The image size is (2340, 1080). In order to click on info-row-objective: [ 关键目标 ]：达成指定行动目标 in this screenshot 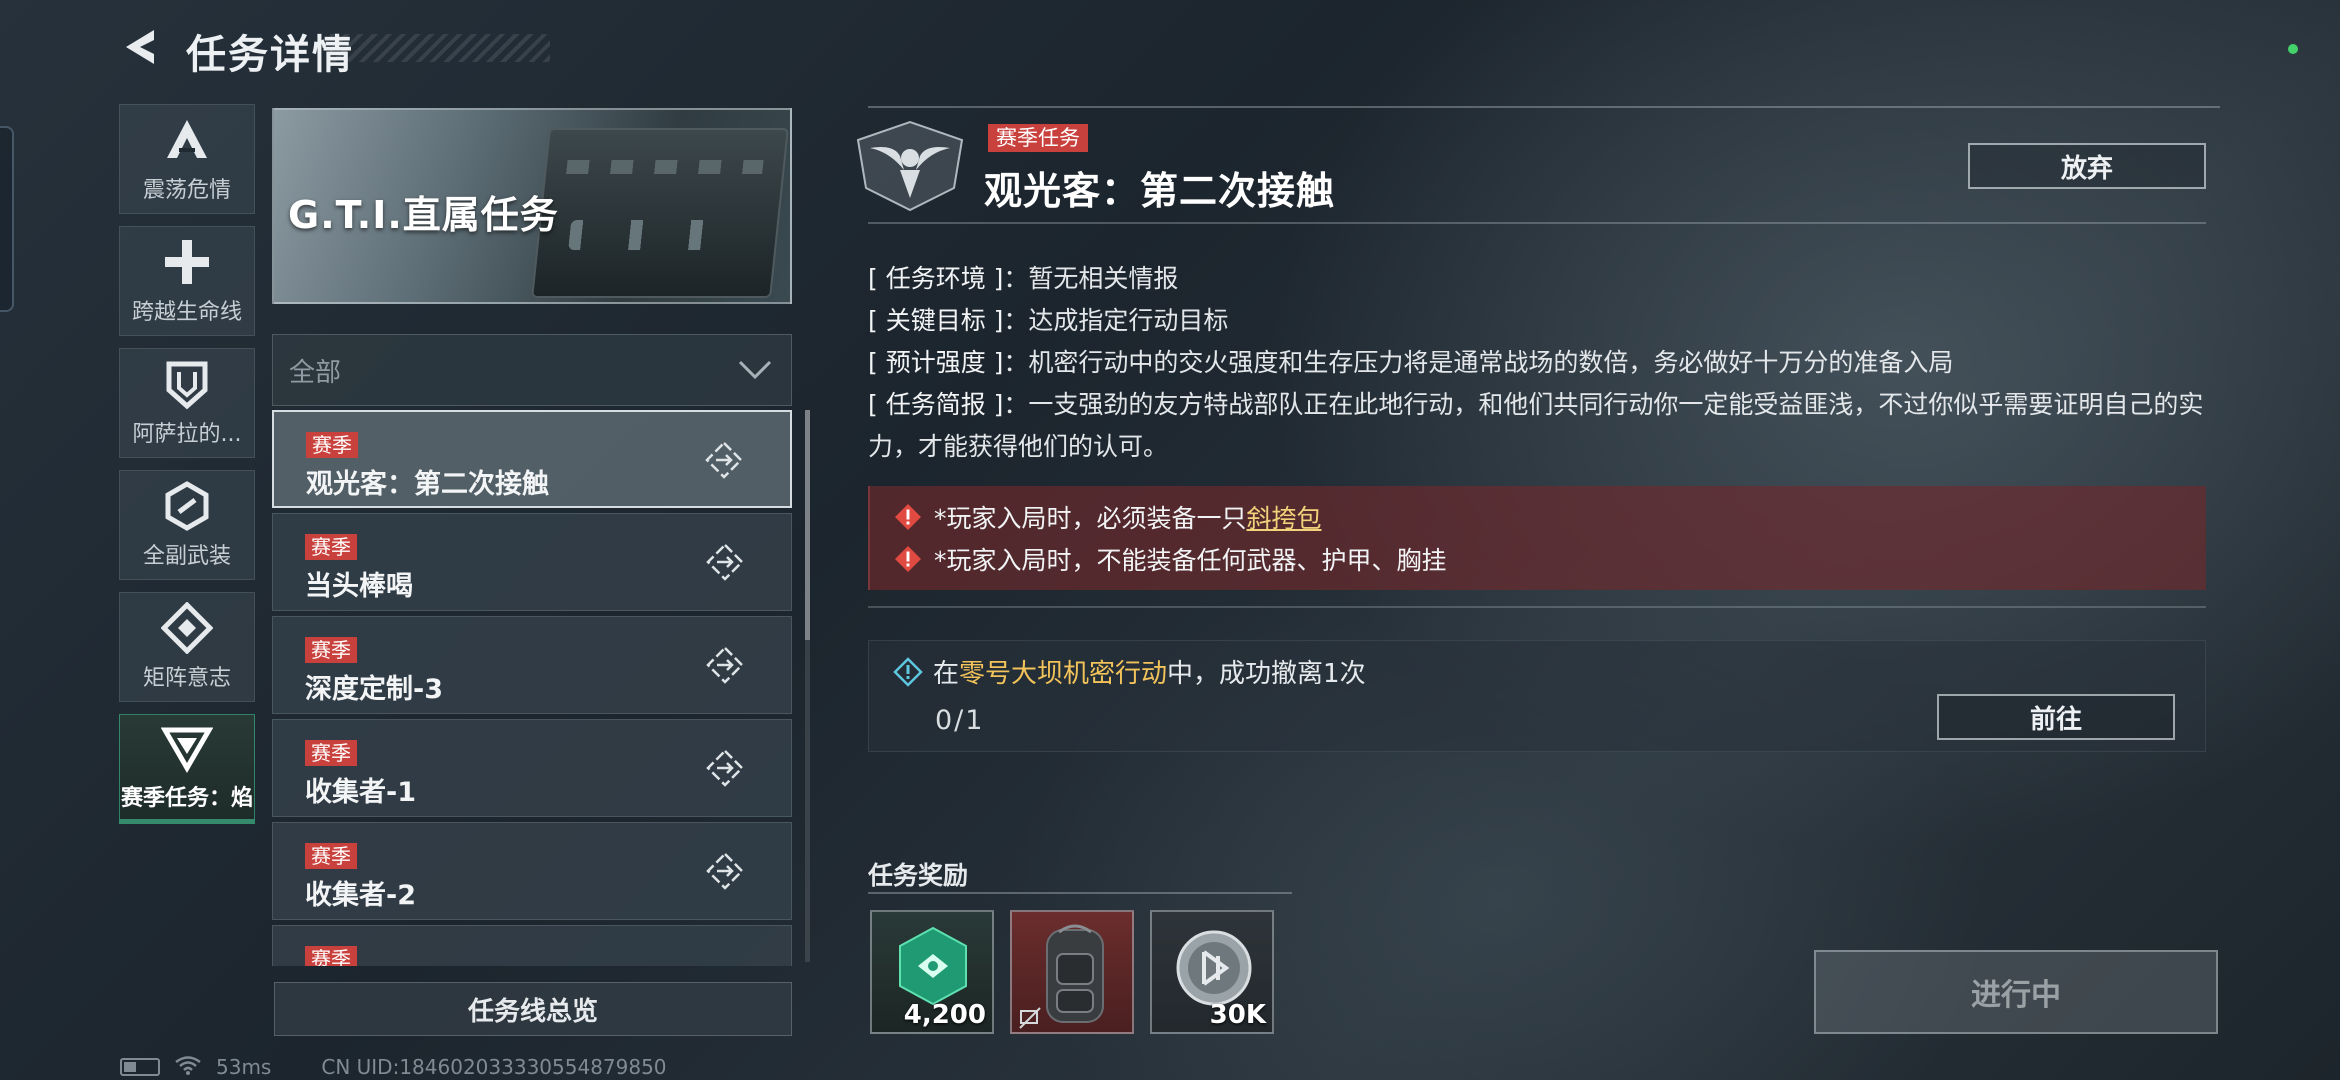, I will do `click(1048, 320)`.